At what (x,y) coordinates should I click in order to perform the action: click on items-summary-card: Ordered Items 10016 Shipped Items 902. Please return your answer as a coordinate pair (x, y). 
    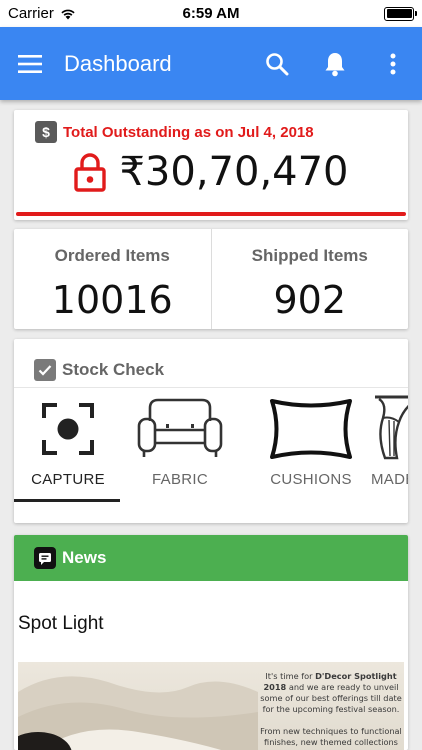
    Looking at the image, I should click on (211, 279).